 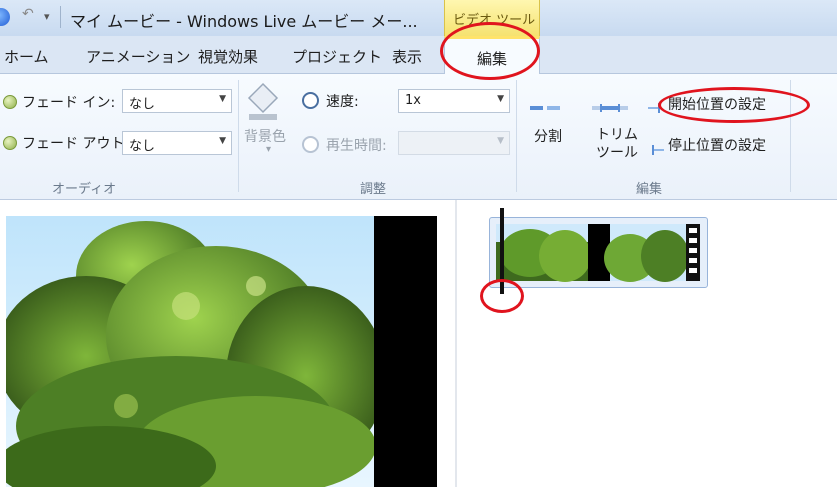 I want to click on trim-icon, so click(x=610, y=105).